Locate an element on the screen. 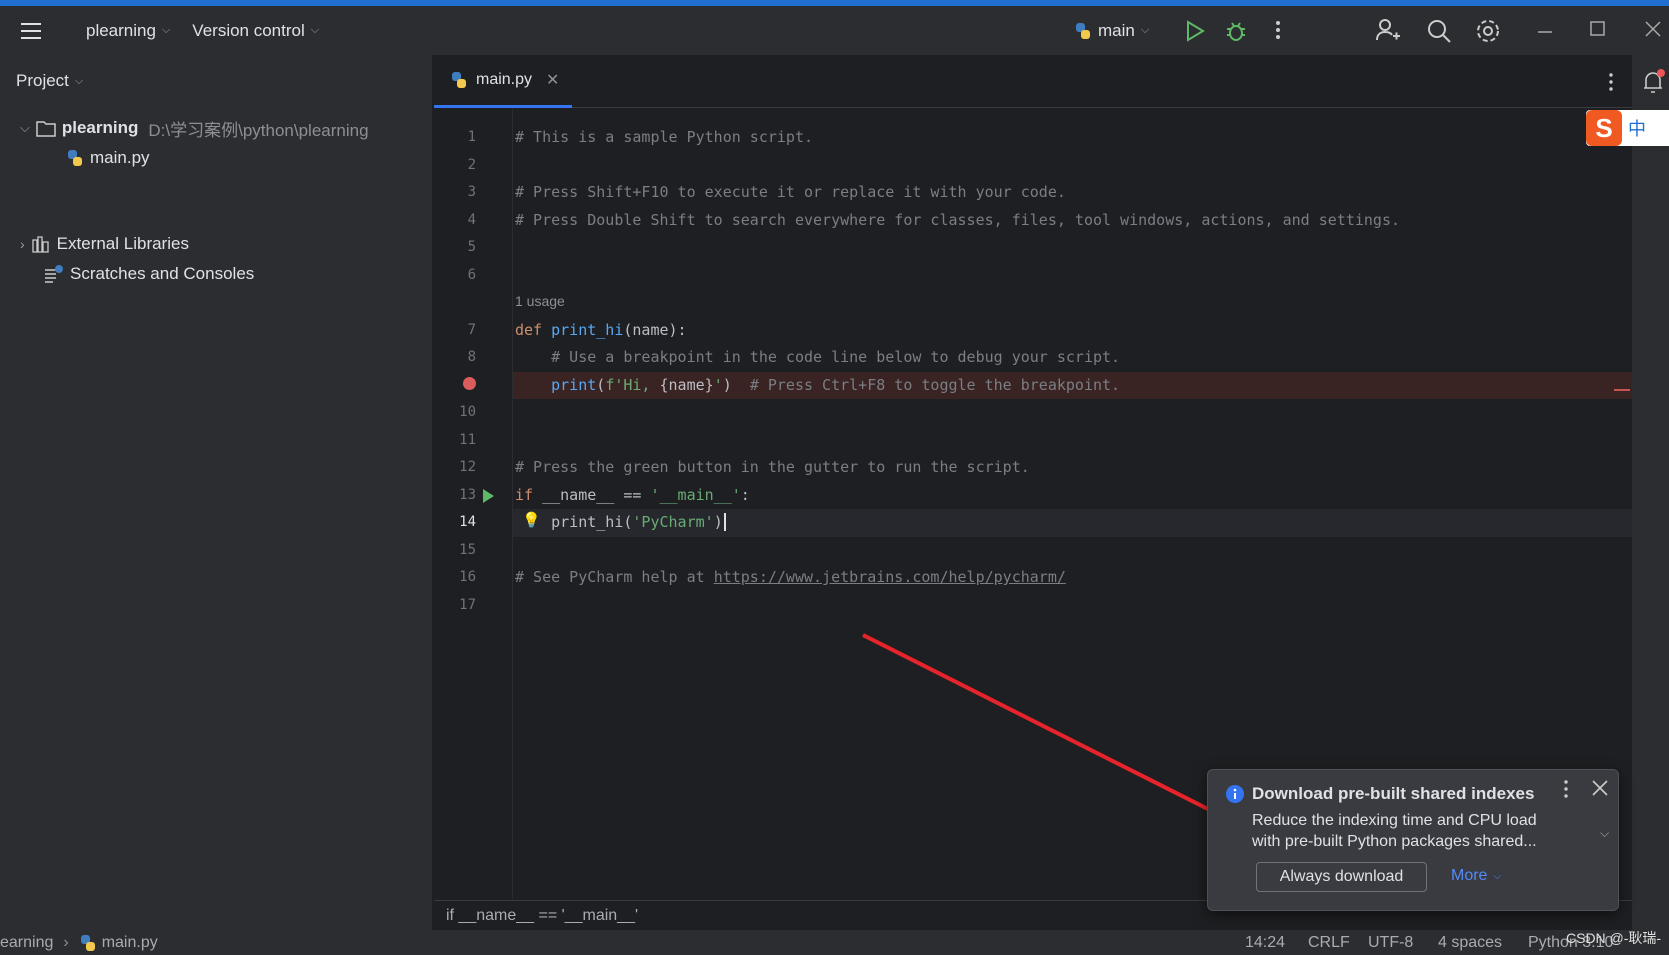  caret-position: 14:24 is located at coordinates (1265, 943).